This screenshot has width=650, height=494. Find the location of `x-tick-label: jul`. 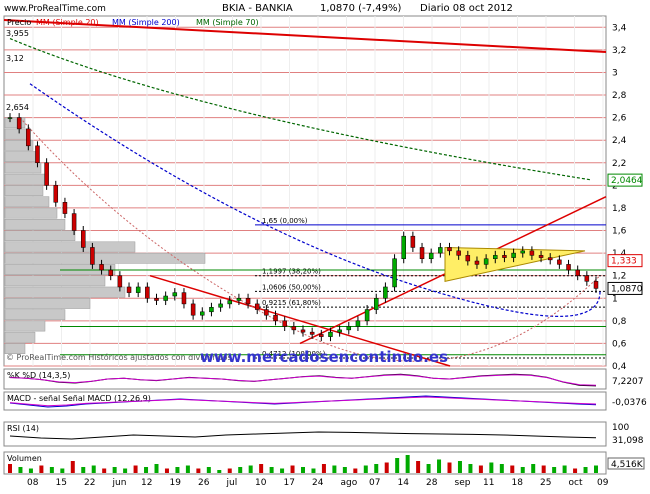

x-tick-label: jul is located at coordinates (232, 483).